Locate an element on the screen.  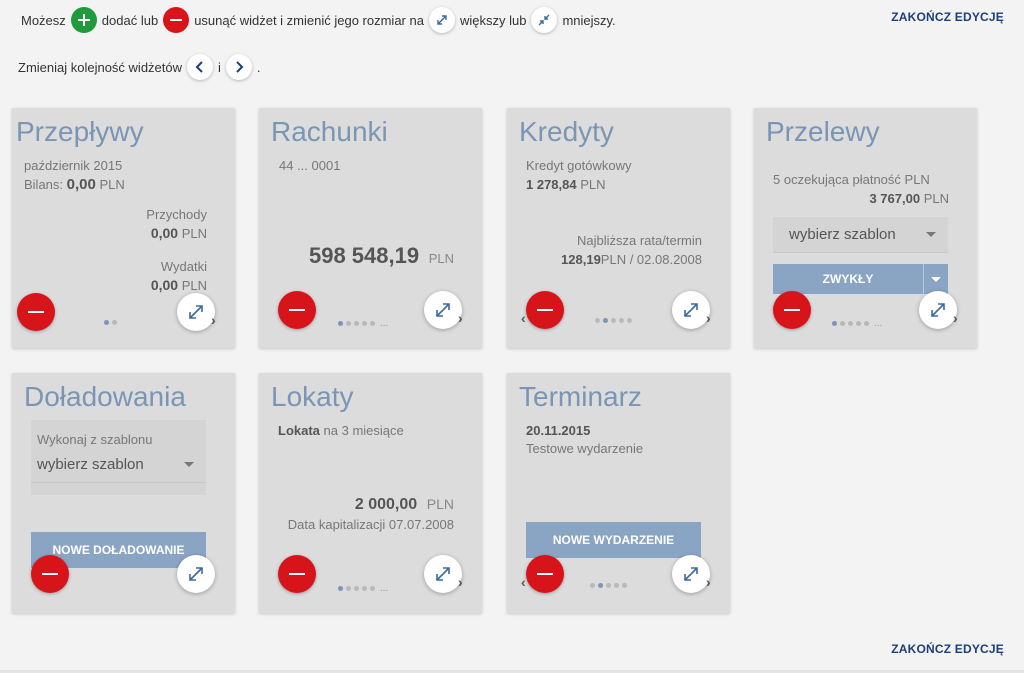
expense-row: 0,00 PLN is located at coordinates (179, 285).